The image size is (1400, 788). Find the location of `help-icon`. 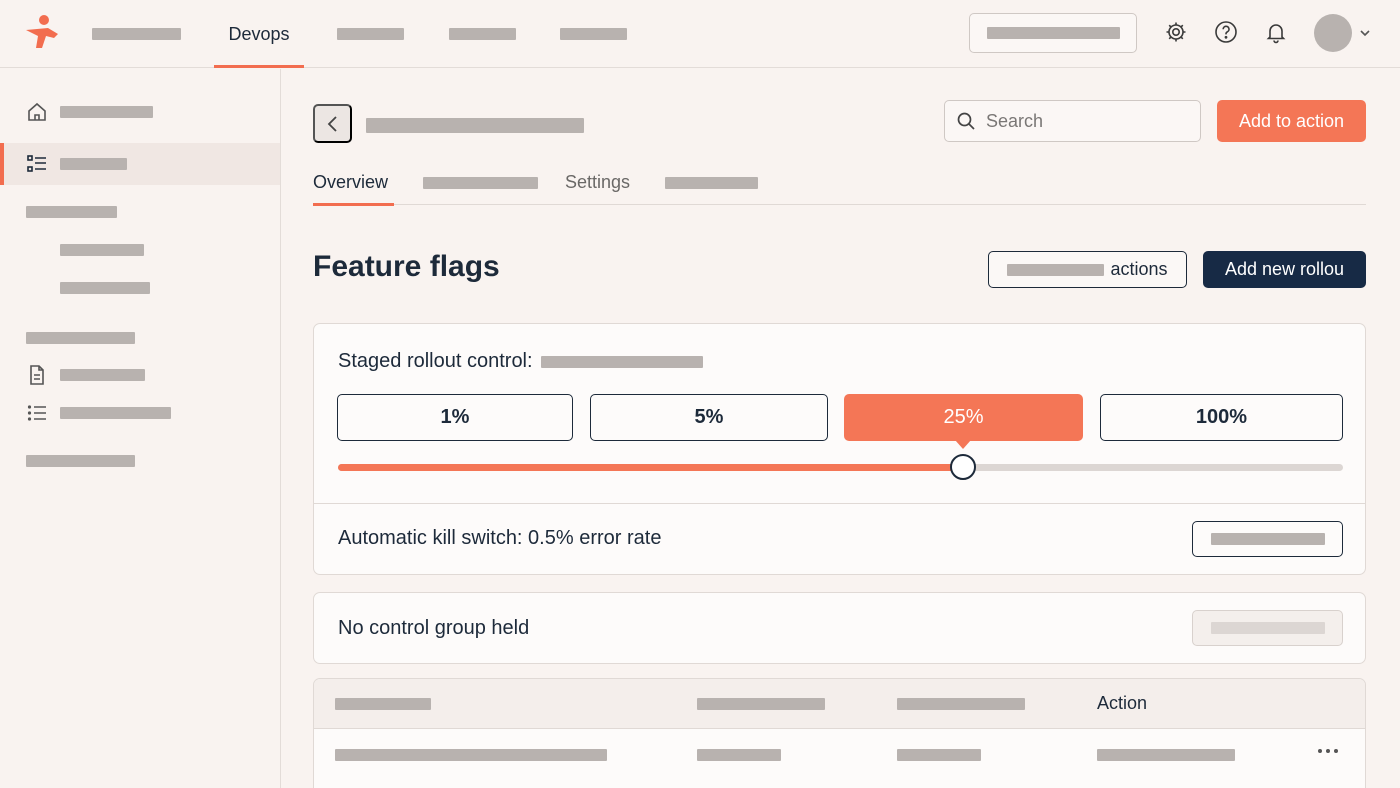

help-icon is located at coordinates (1226, 32).